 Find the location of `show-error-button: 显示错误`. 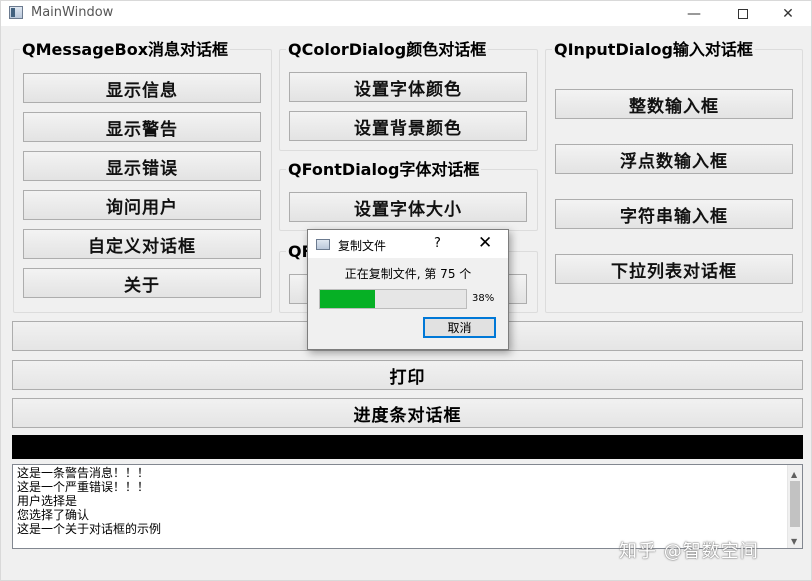

show-error-button: 显示错误 is located at coordinates (142, 166).